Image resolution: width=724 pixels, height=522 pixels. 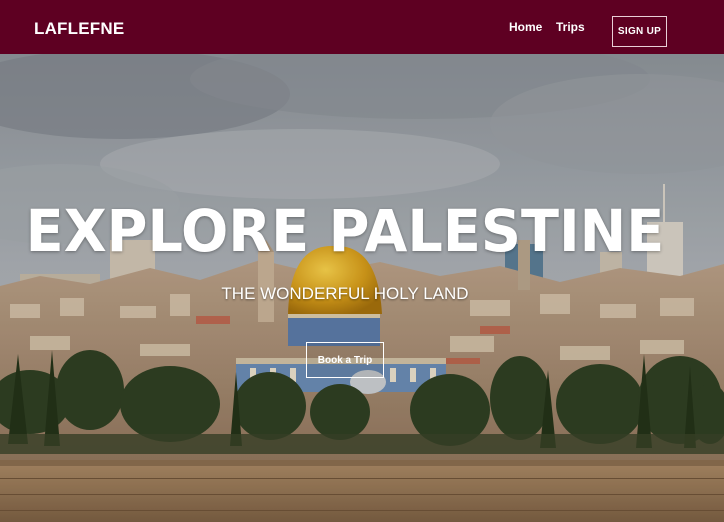 What do you see at coordinates (570, 27) in the screenshot?
I see `nav-link-trips: Trips` at bounding box center [570, 27].